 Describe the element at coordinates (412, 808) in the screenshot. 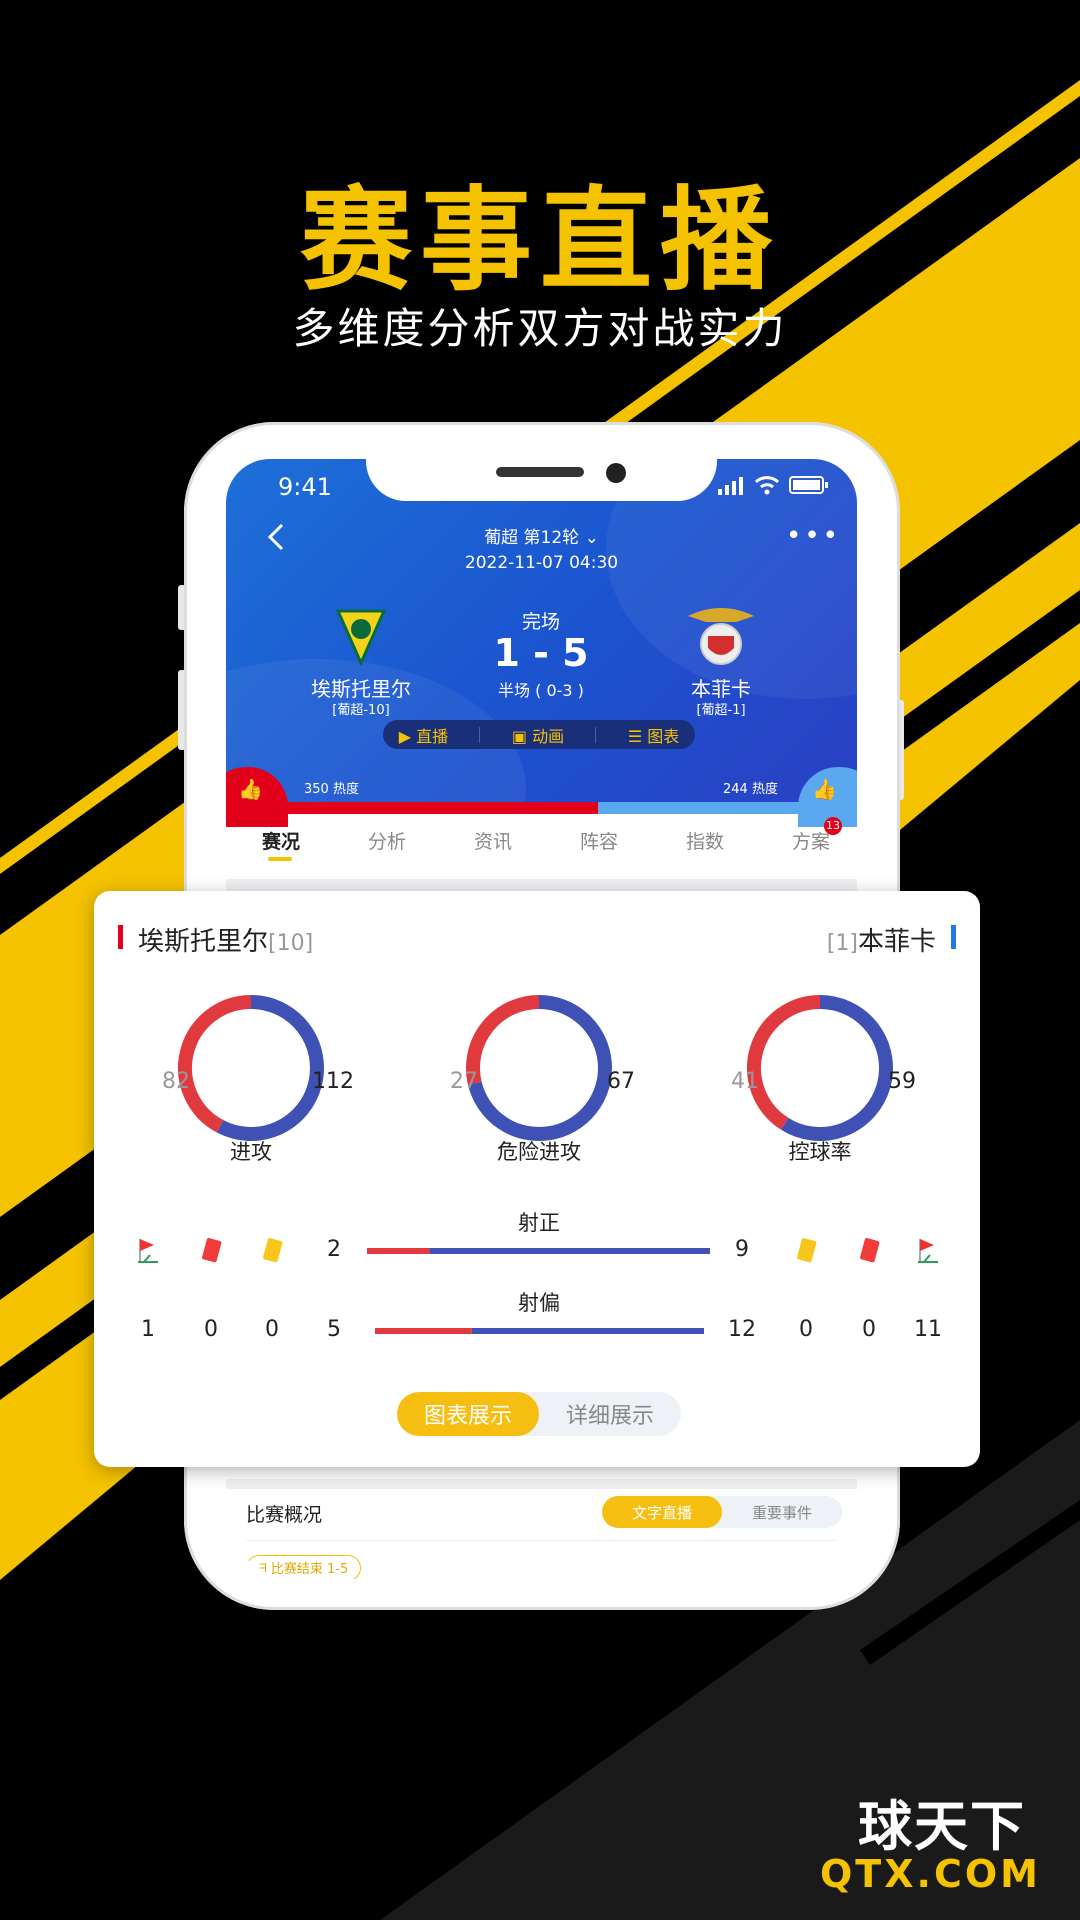

I see `heat-bar-home` at that location.